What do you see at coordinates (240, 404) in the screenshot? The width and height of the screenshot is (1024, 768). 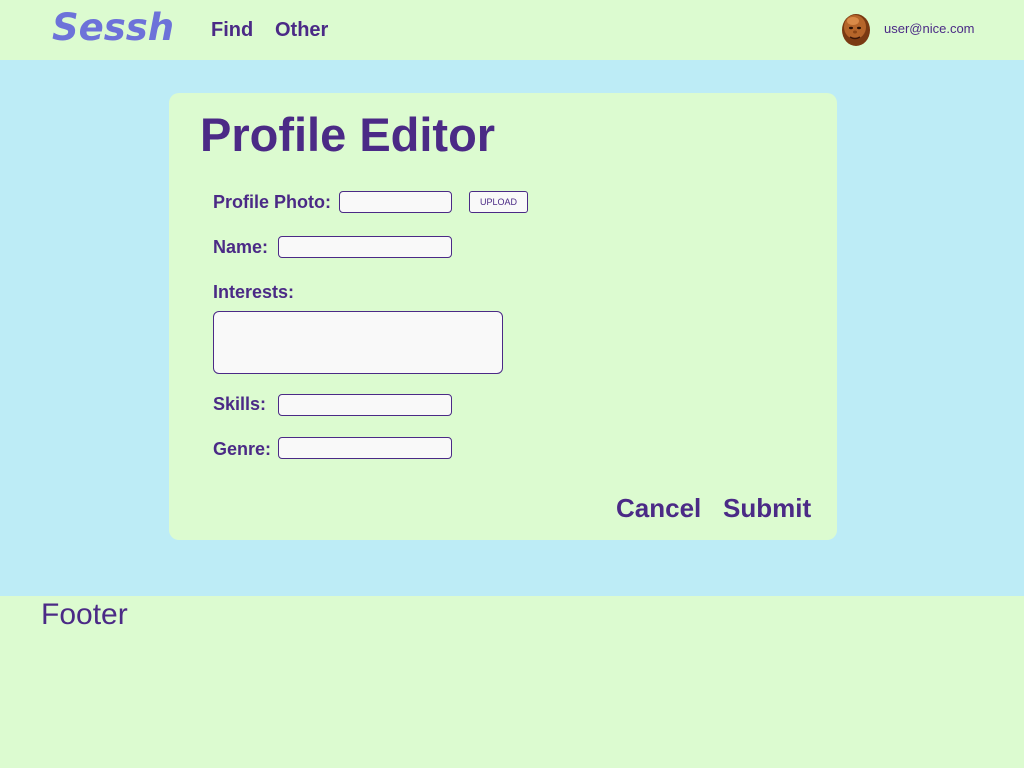 I see `skills-label: Skills:` at bounding box center [240, 404].